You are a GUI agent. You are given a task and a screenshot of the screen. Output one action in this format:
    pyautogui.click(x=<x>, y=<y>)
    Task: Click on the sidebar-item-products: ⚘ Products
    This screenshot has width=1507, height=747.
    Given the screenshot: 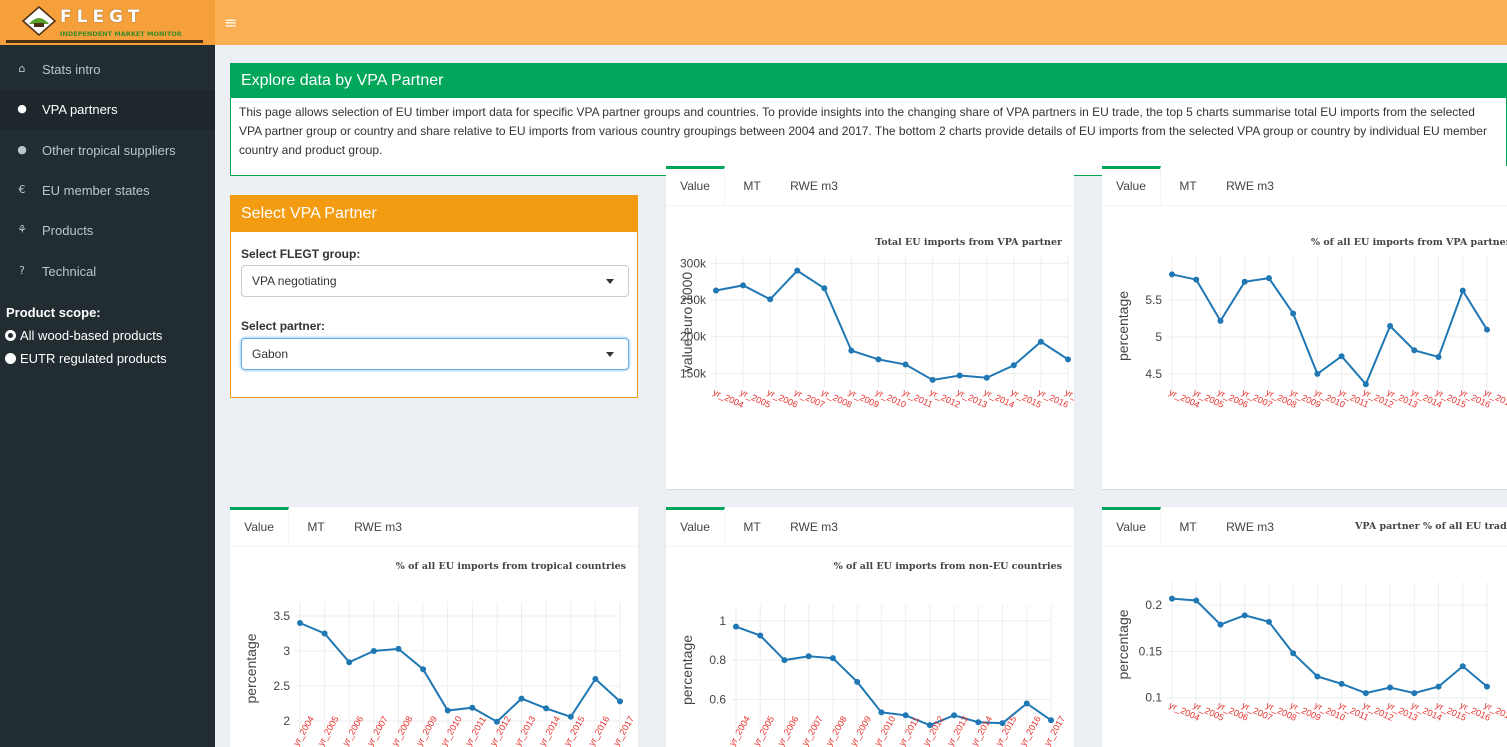 What is the action you would take?
    pyautogui.click(x=107, y=231)
    